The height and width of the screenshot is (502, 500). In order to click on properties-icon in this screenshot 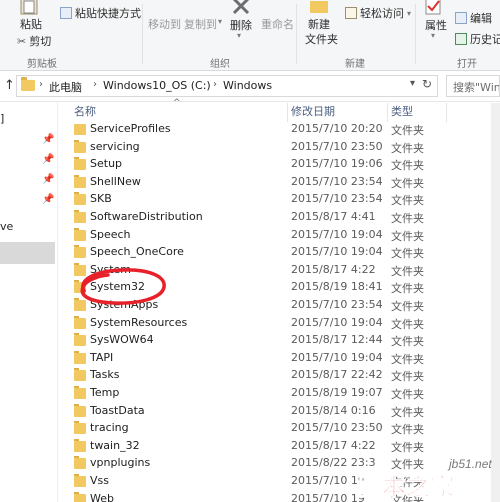, I will do `click(434, 8)`.